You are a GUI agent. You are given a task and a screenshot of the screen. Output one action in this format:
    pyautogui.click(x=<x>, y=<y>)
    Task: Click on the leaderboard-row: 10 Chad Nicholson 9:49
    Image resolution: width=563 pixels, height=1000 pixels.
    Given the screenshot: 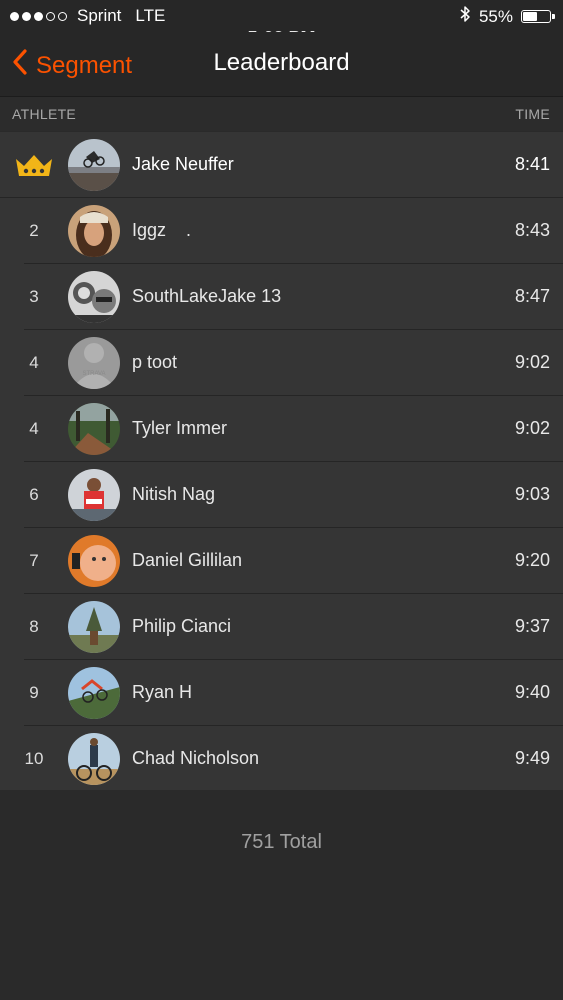 What is the action you would take?
    pyautogui.click(x=293, y=758)
    